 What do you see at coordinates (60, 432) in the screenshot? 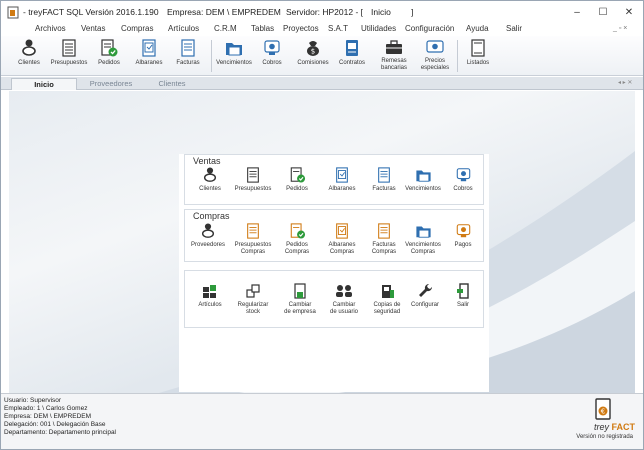
I see `status-departamento: Departamento: Departamento principal` at bounding box center [60, 432].